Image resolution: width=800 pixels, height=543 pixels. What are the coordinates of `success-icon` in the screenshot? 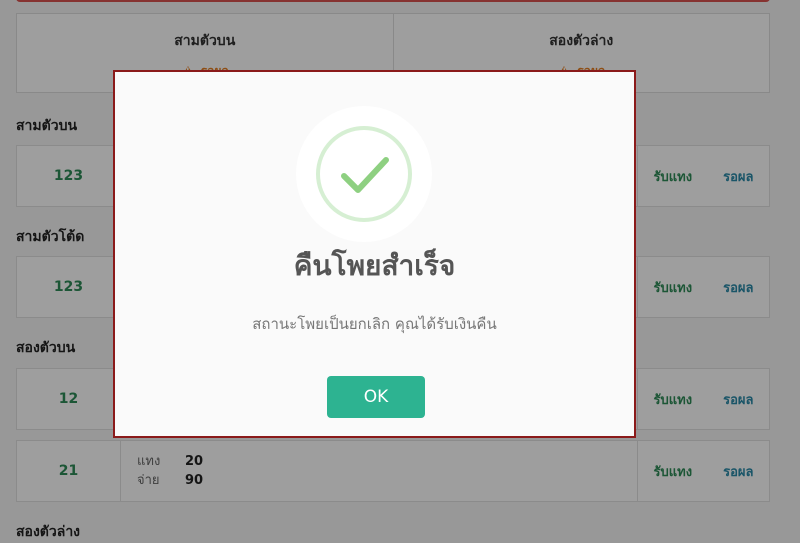 It's located at (364, 174).